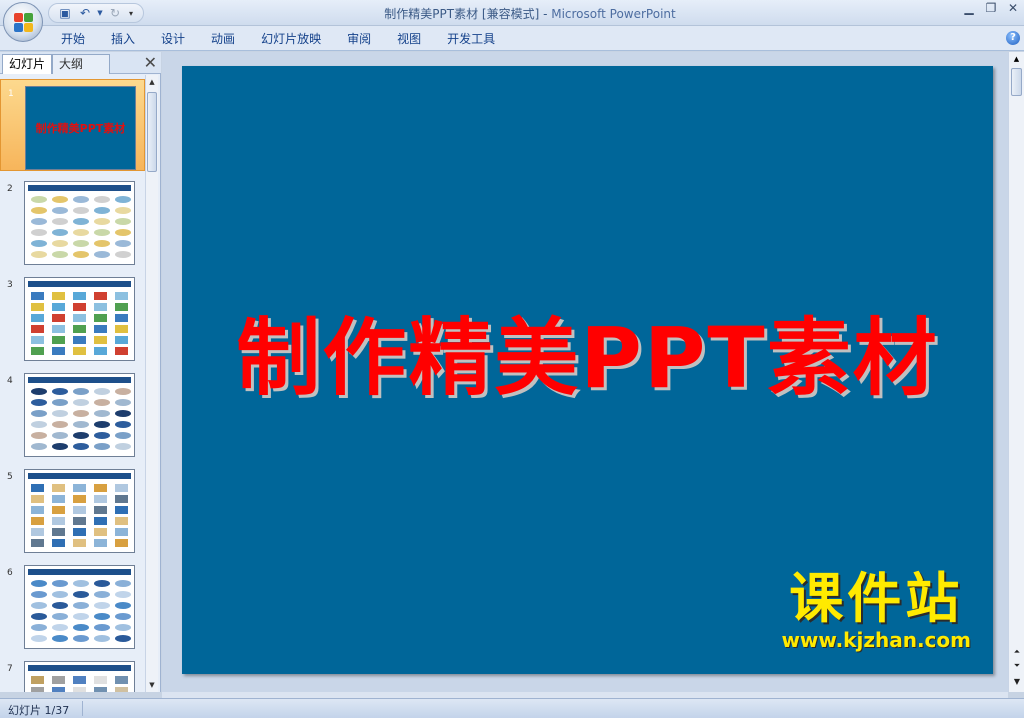 This screenshot has height=718, width=1024. What do you see at coordinates (969, 9) in the screenshot?
I see `minimize-icon: ▁` at bounding box center [969, 9].